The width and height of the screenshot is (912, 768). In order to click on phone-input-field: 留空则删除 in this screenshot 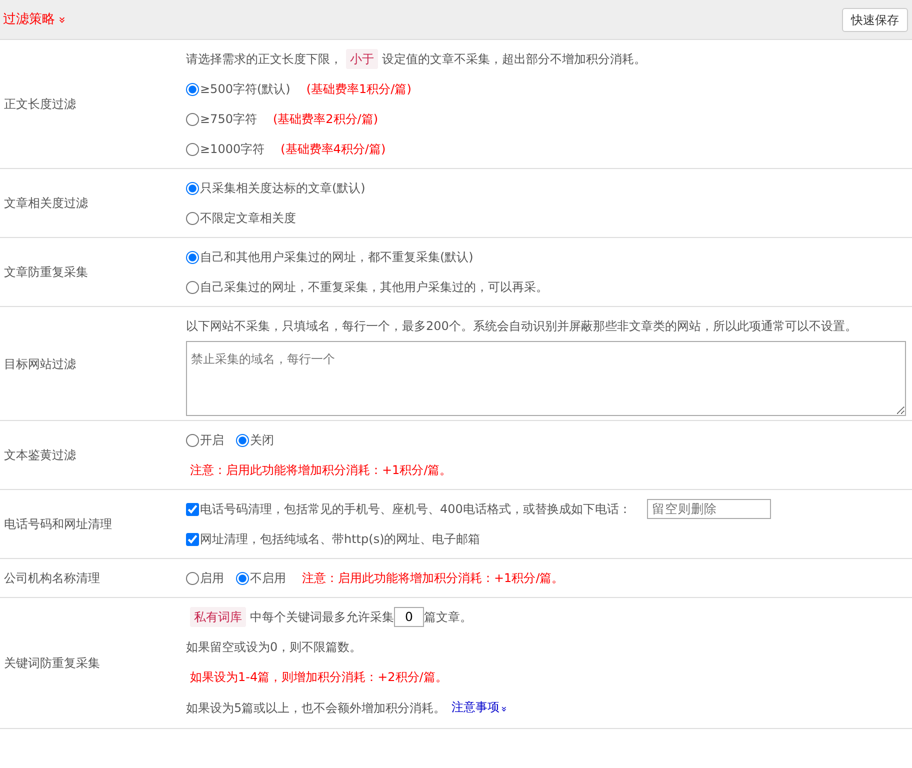, I will do `click(708, 509)`.